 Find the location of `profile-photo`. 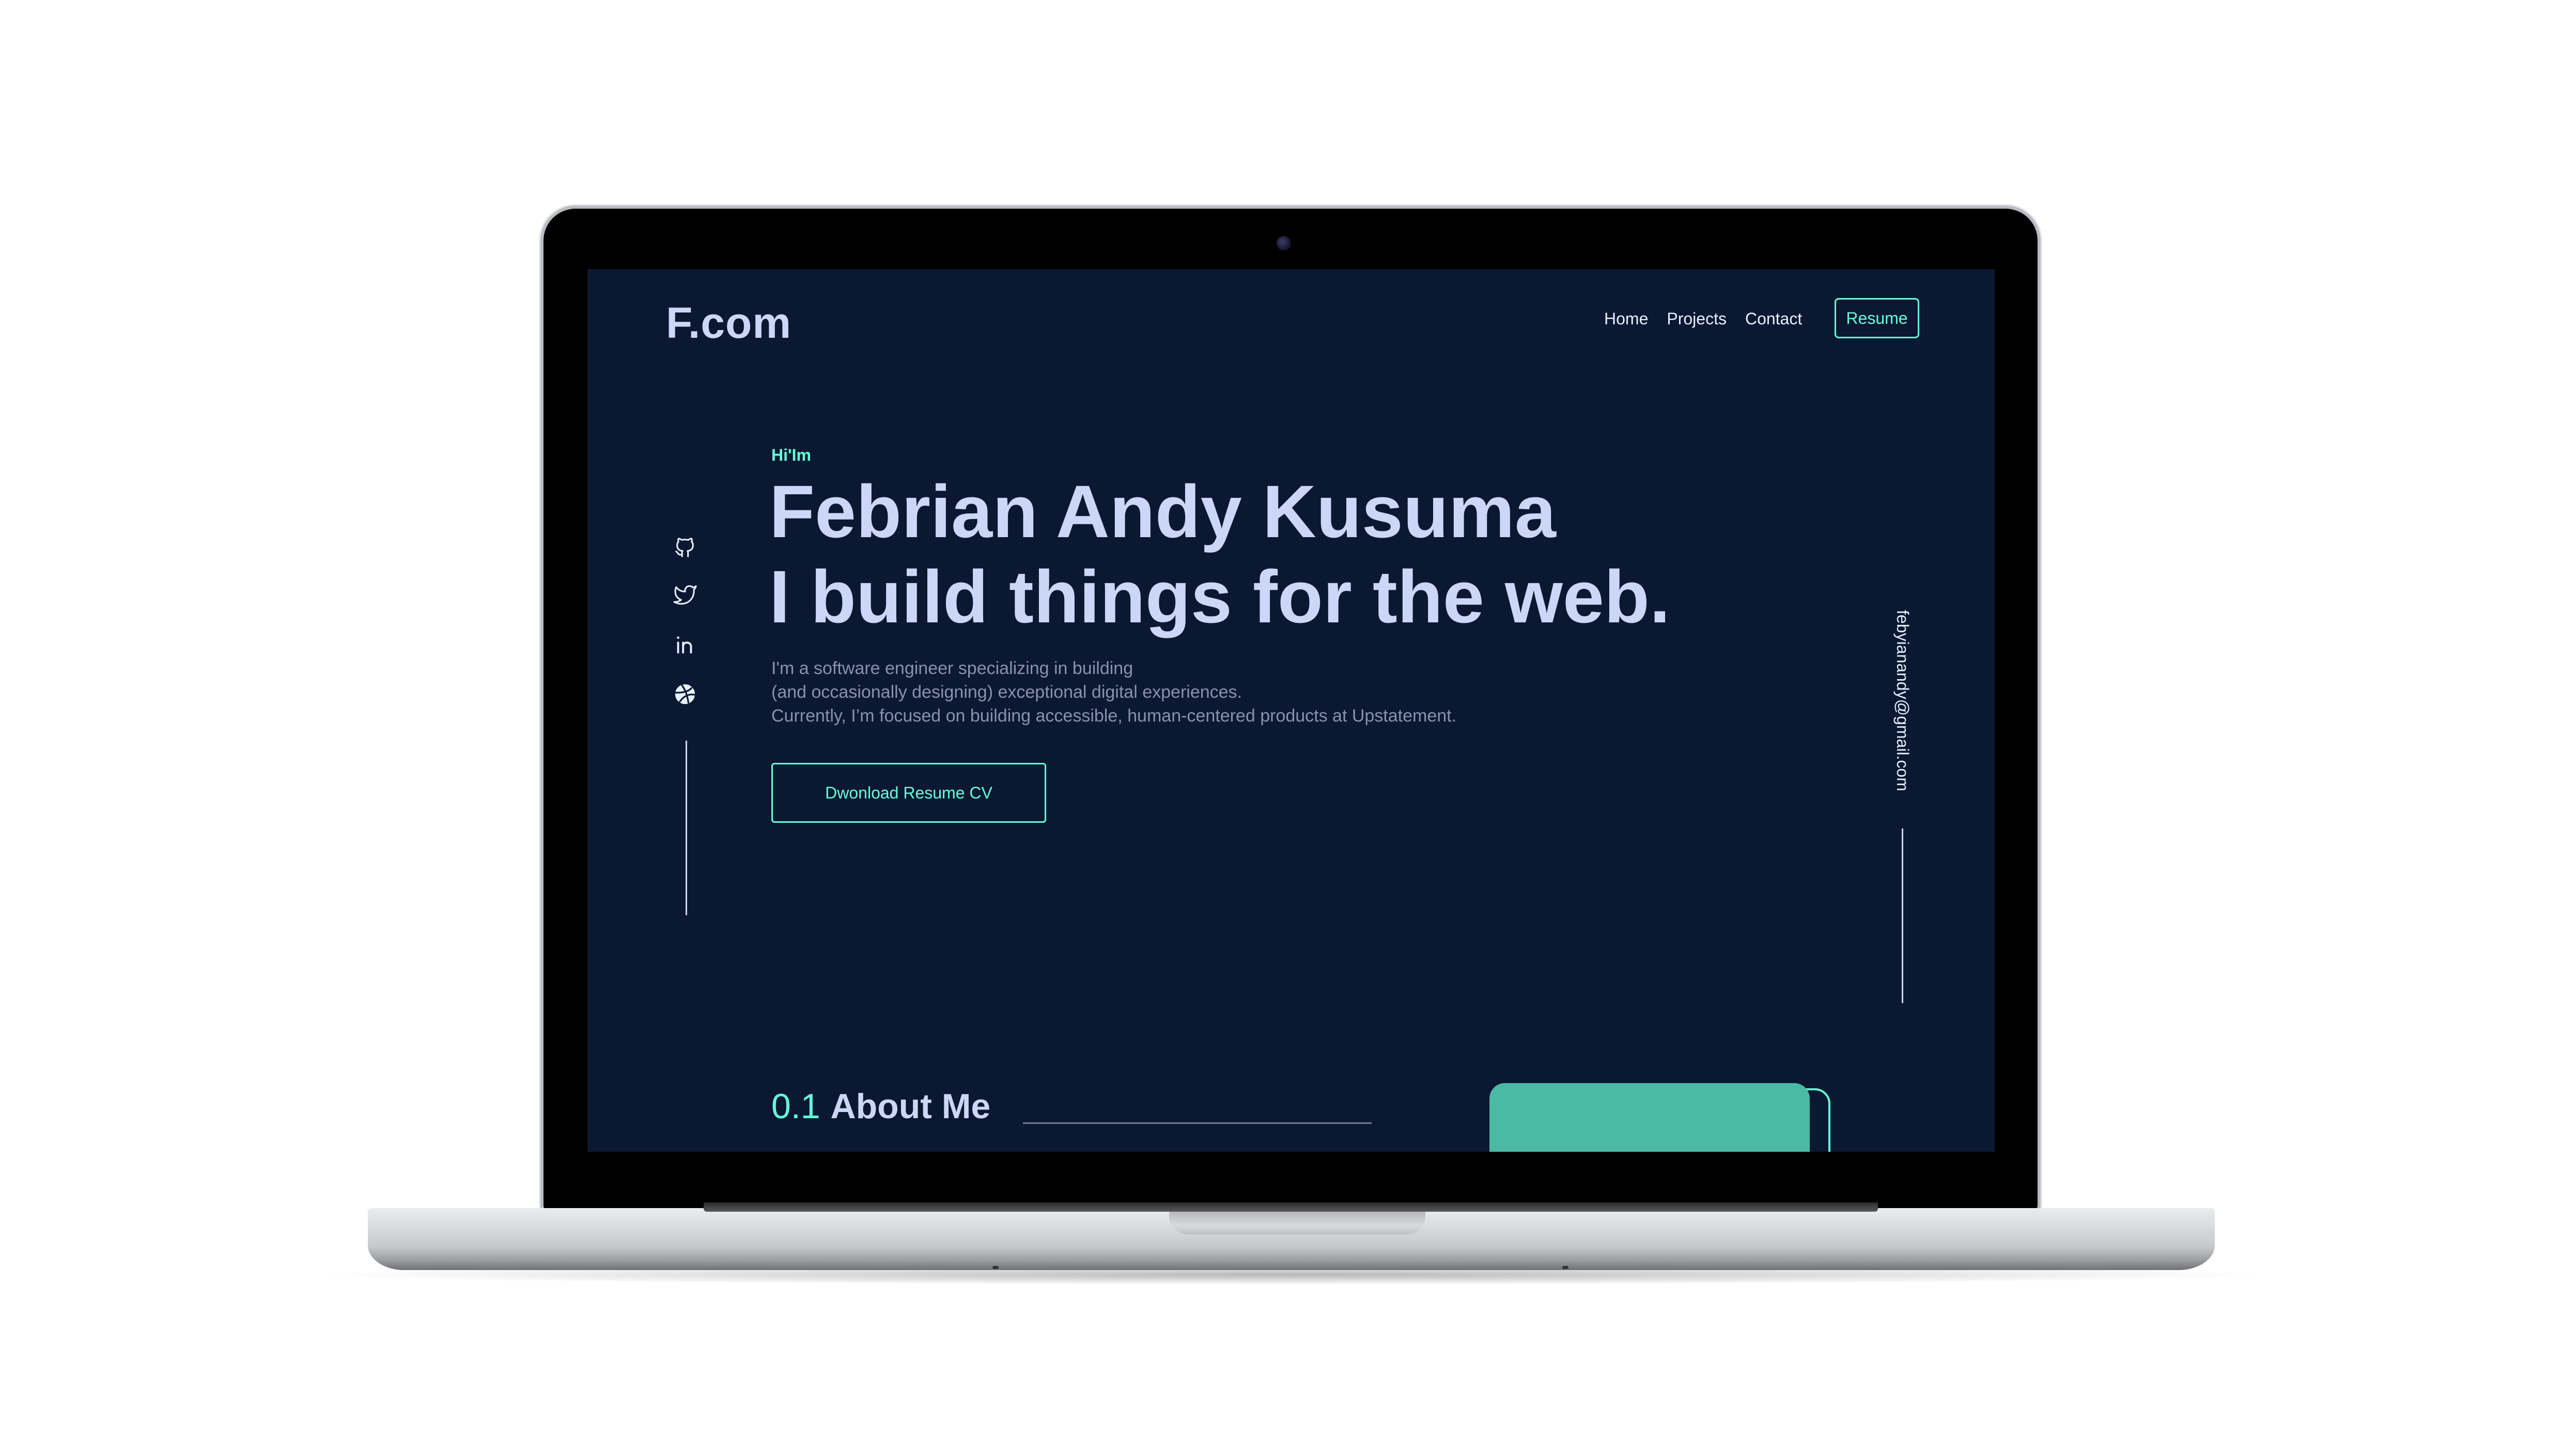

profile-photo is located at coordinates (1649, 1117).